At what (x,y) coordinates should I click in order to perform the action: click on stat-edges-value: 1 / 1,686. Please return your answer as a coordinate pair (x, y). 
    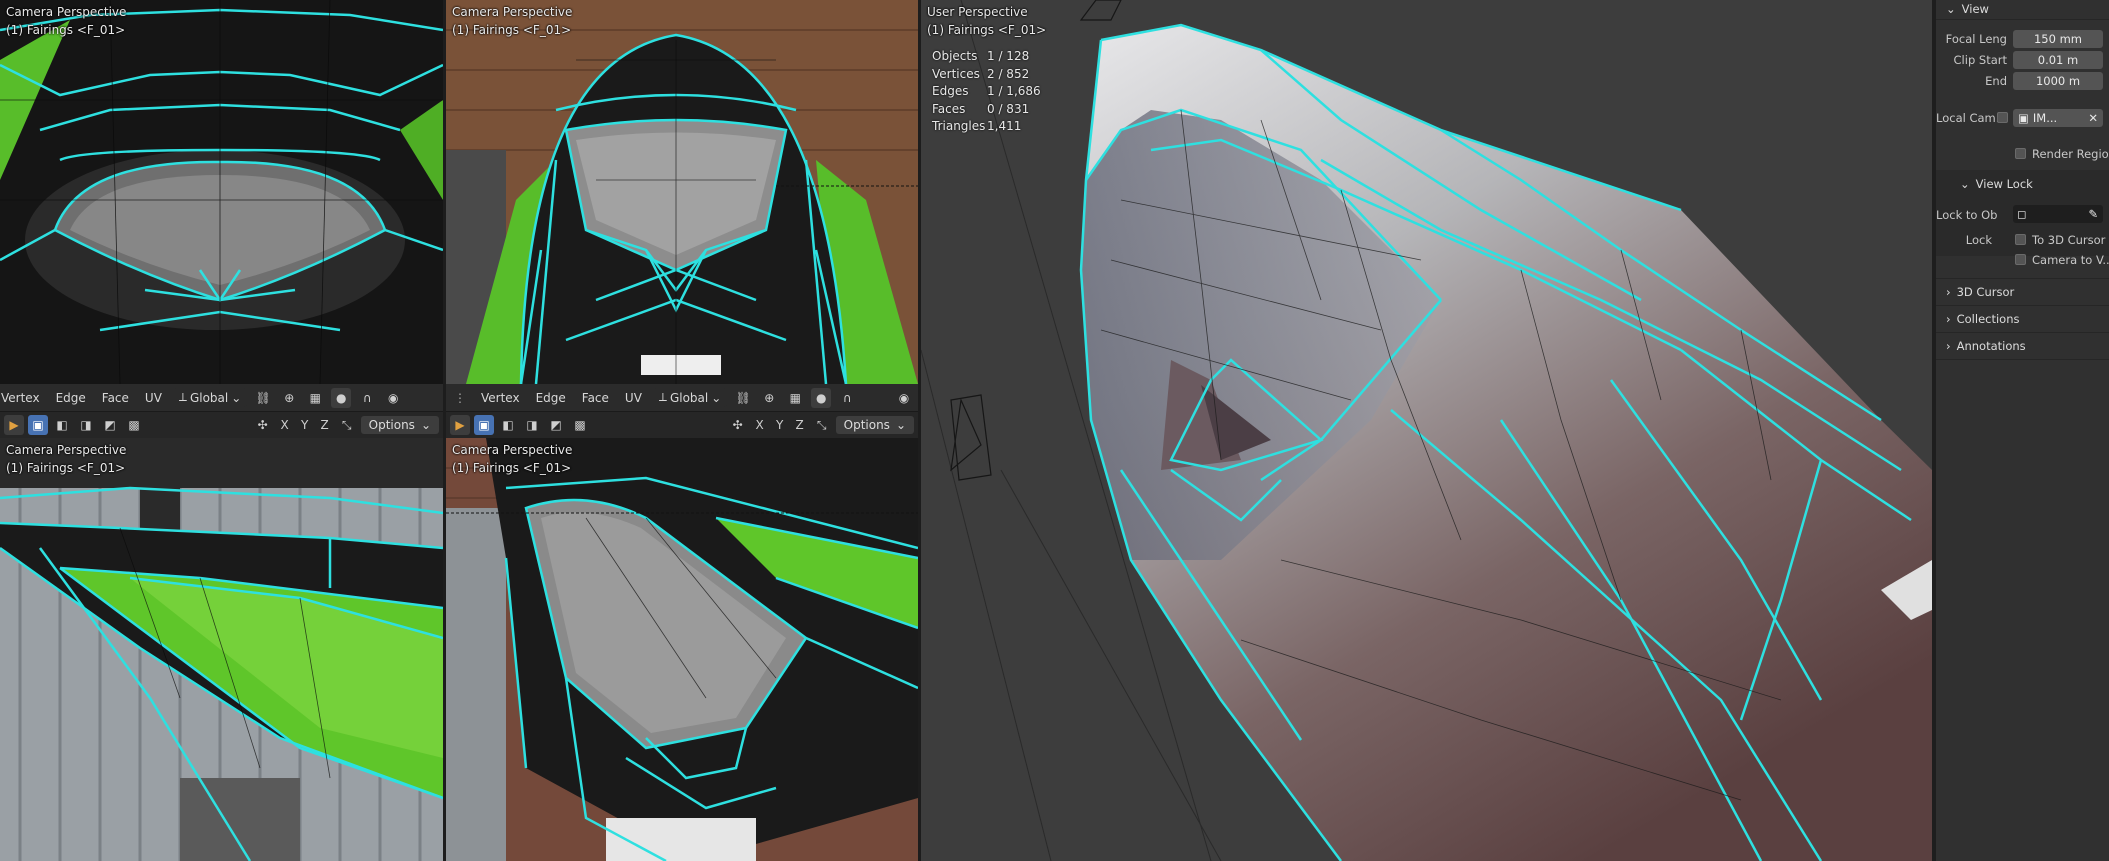
    Looking at the image, I should click on (1014, 91).